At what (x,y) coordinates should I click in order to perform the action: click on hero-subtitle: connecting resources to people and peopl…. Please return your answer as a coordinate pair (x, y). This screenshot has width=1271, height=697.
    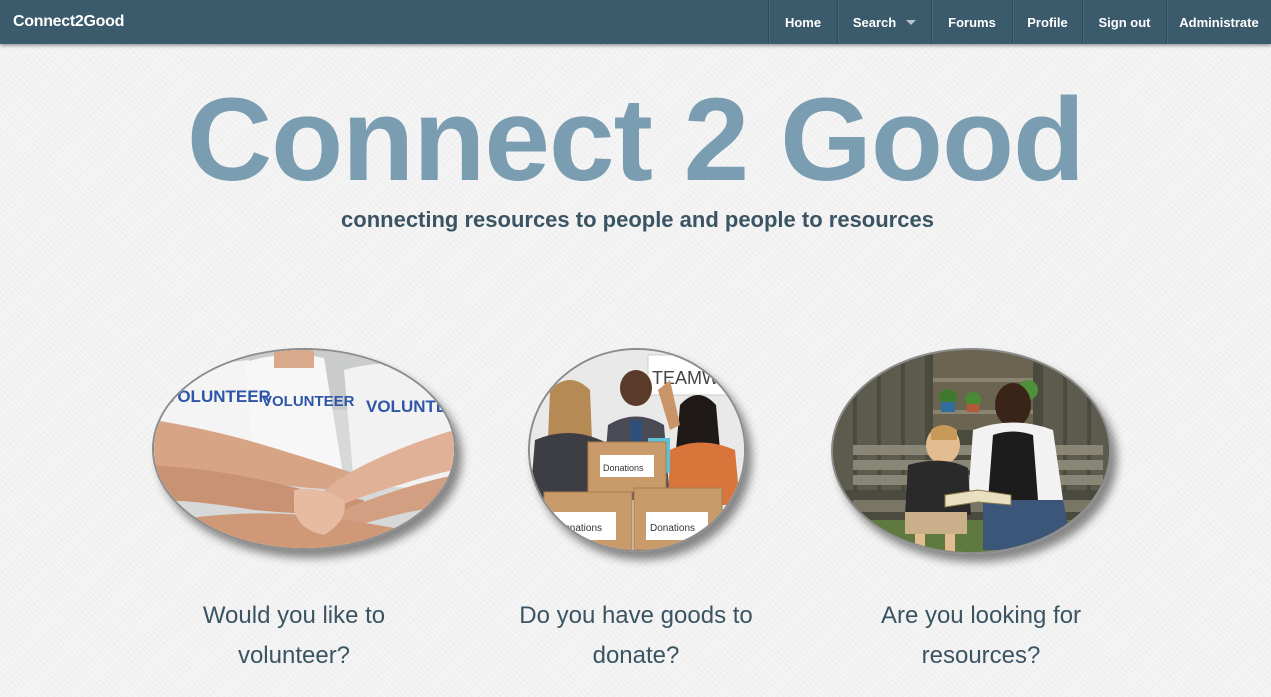
    Looking at the image, I should click on (637, 219).